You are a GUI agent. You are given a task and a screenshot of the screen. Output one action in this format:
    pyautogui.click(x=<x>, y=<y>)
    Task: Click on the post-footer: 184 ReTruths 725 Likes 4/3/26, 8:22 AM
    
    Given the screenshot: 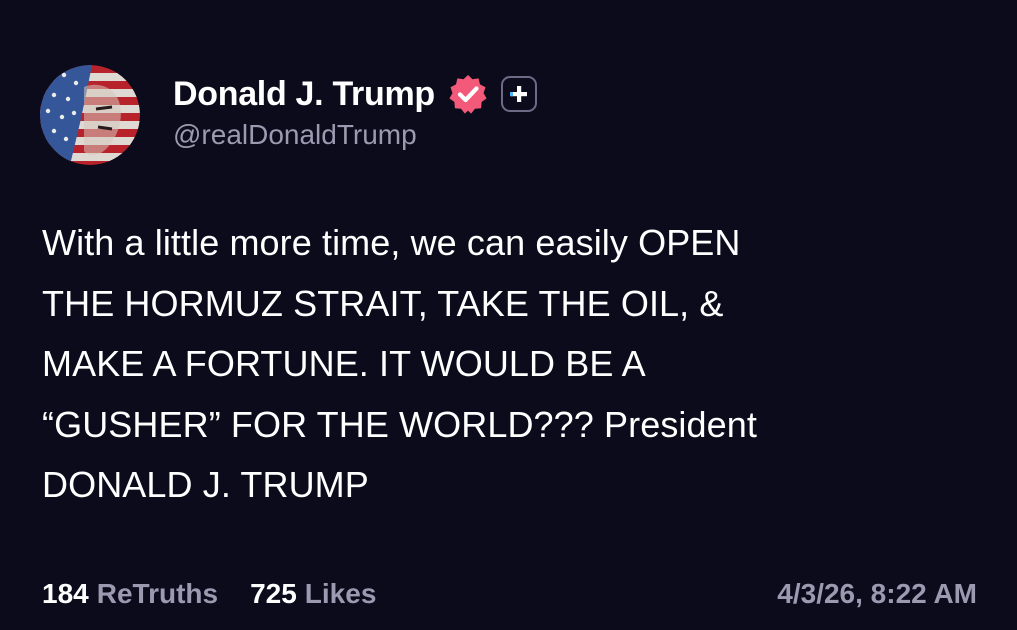 What is the action you would take?
    pyautogui.click(x=509, y=594)
    